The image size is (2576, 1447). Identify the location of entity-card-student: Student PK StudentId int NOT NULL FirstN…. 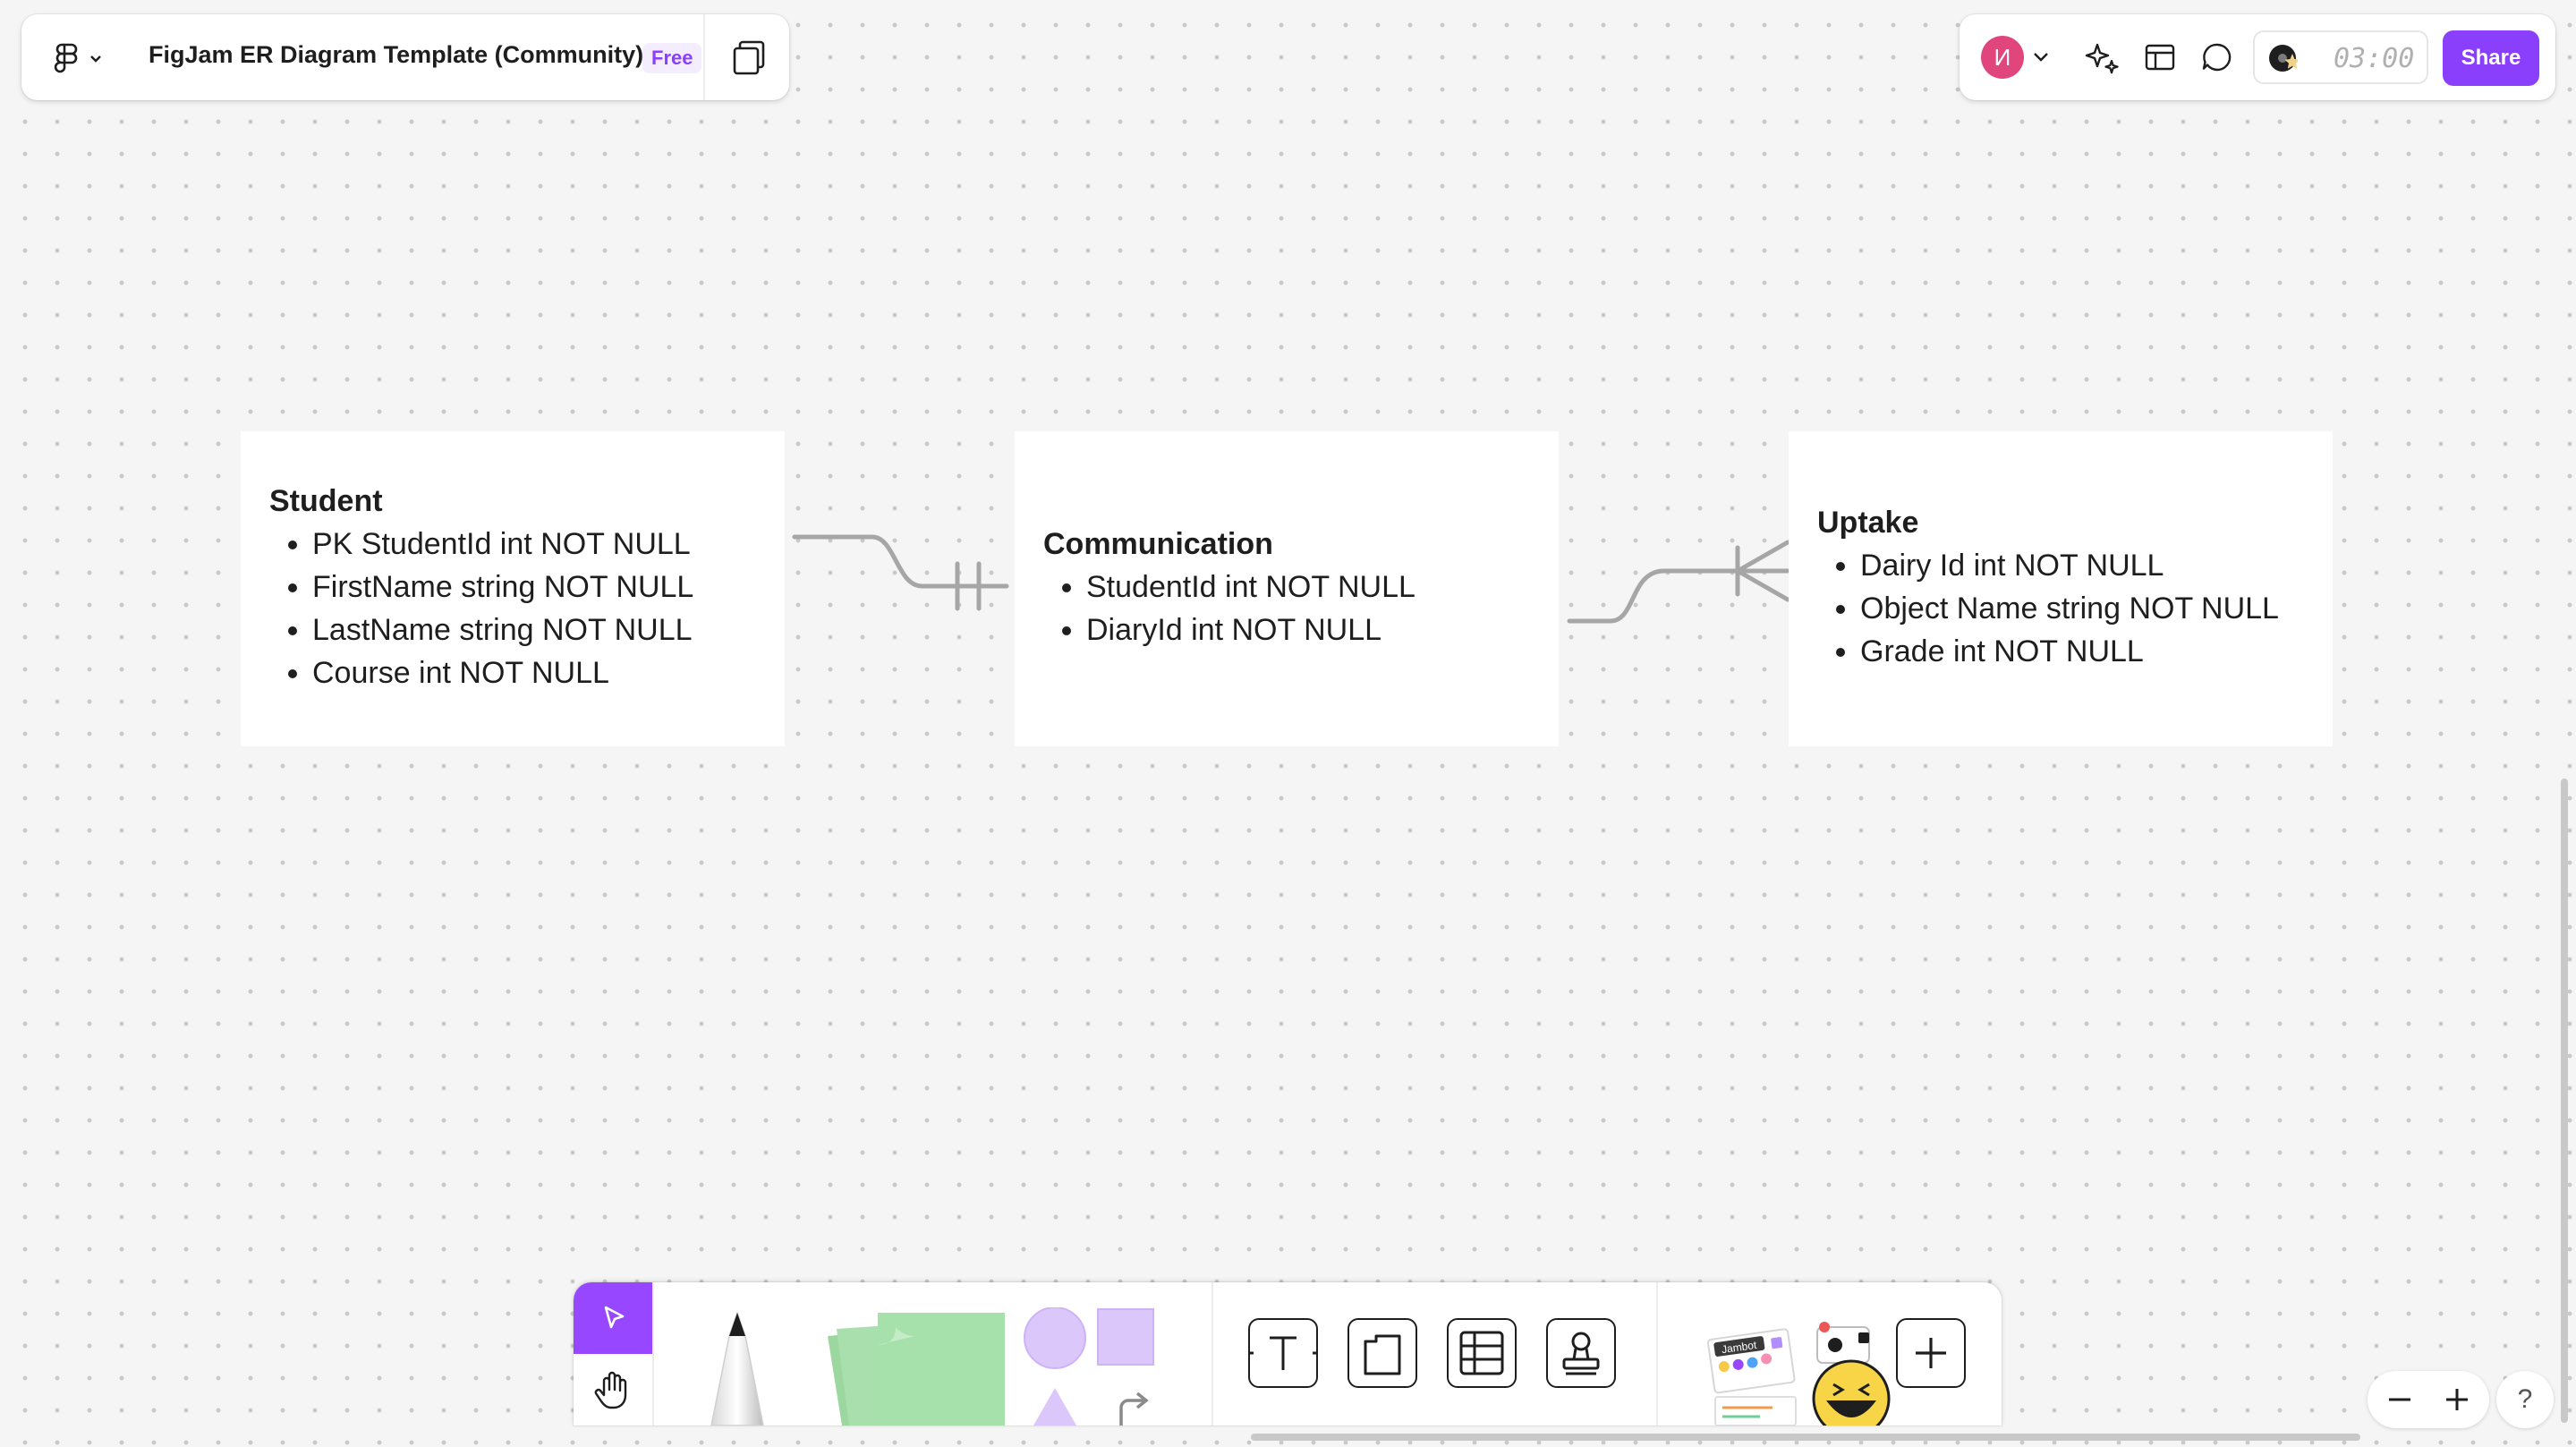
(513, 588).